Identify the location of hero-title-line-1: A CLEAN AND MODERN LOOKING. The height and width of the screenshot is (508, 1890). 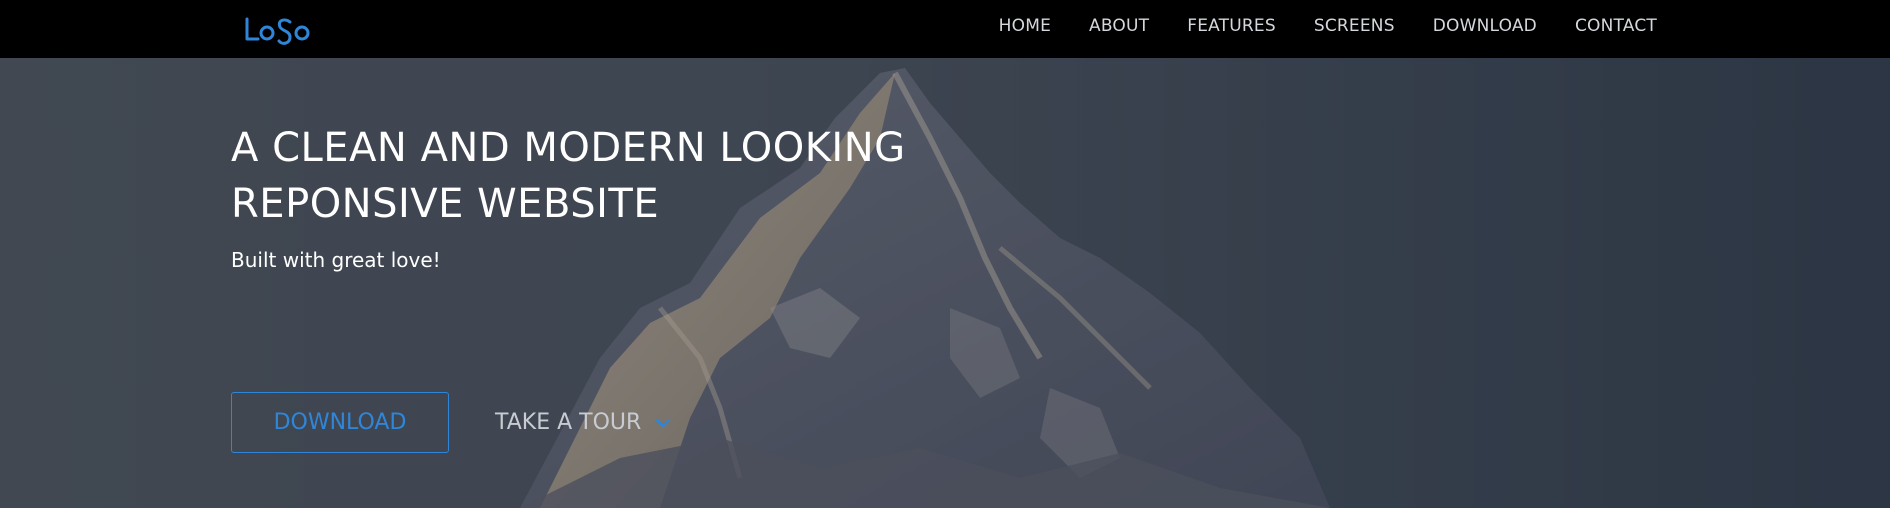
(568, 148).